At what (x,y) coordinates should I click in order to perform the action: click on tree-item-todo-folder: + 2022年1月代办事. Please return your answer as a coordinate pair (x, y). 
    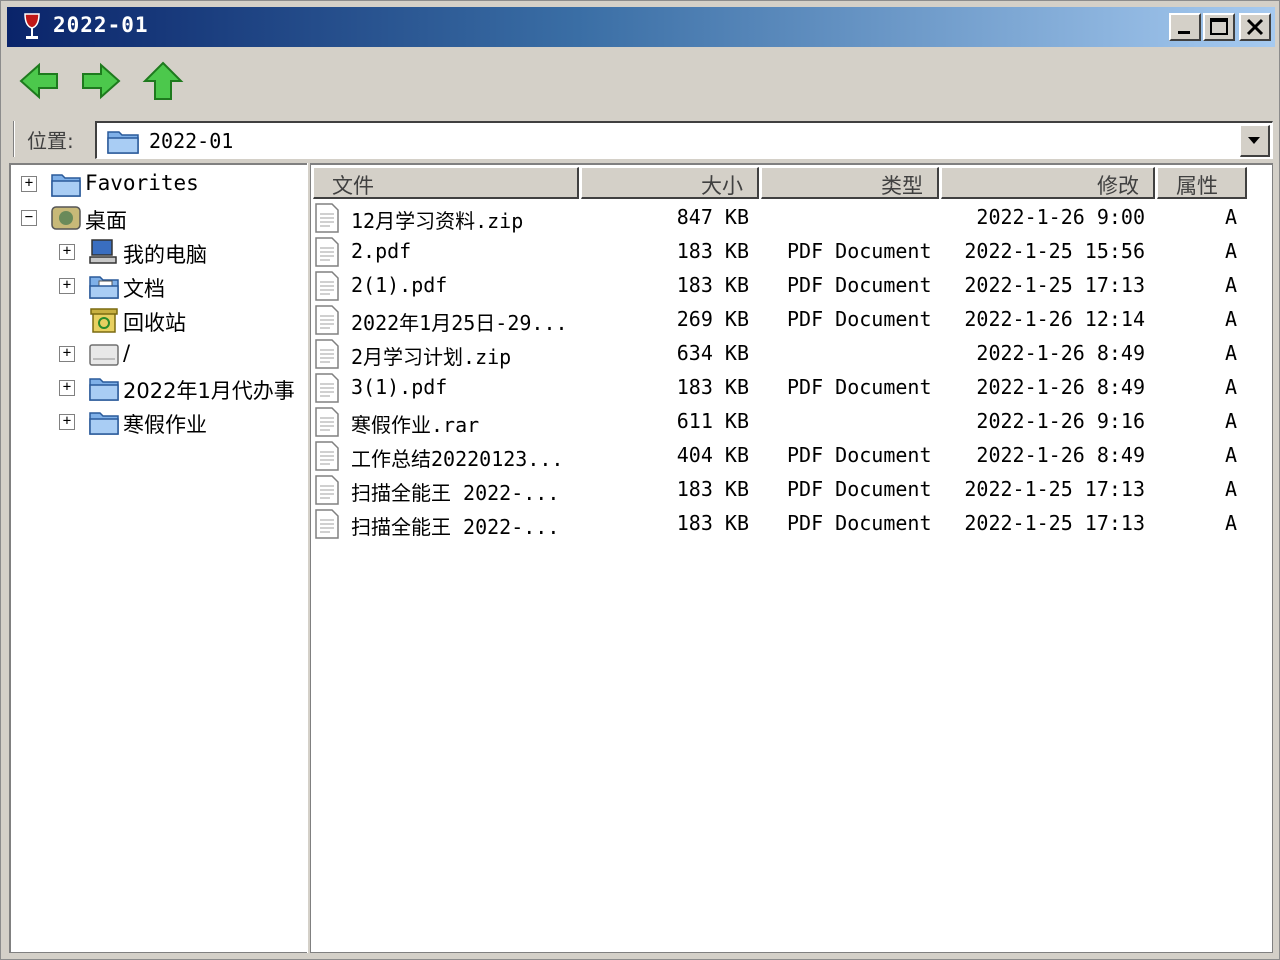
    Looking at the image, I should click on (159, 388).